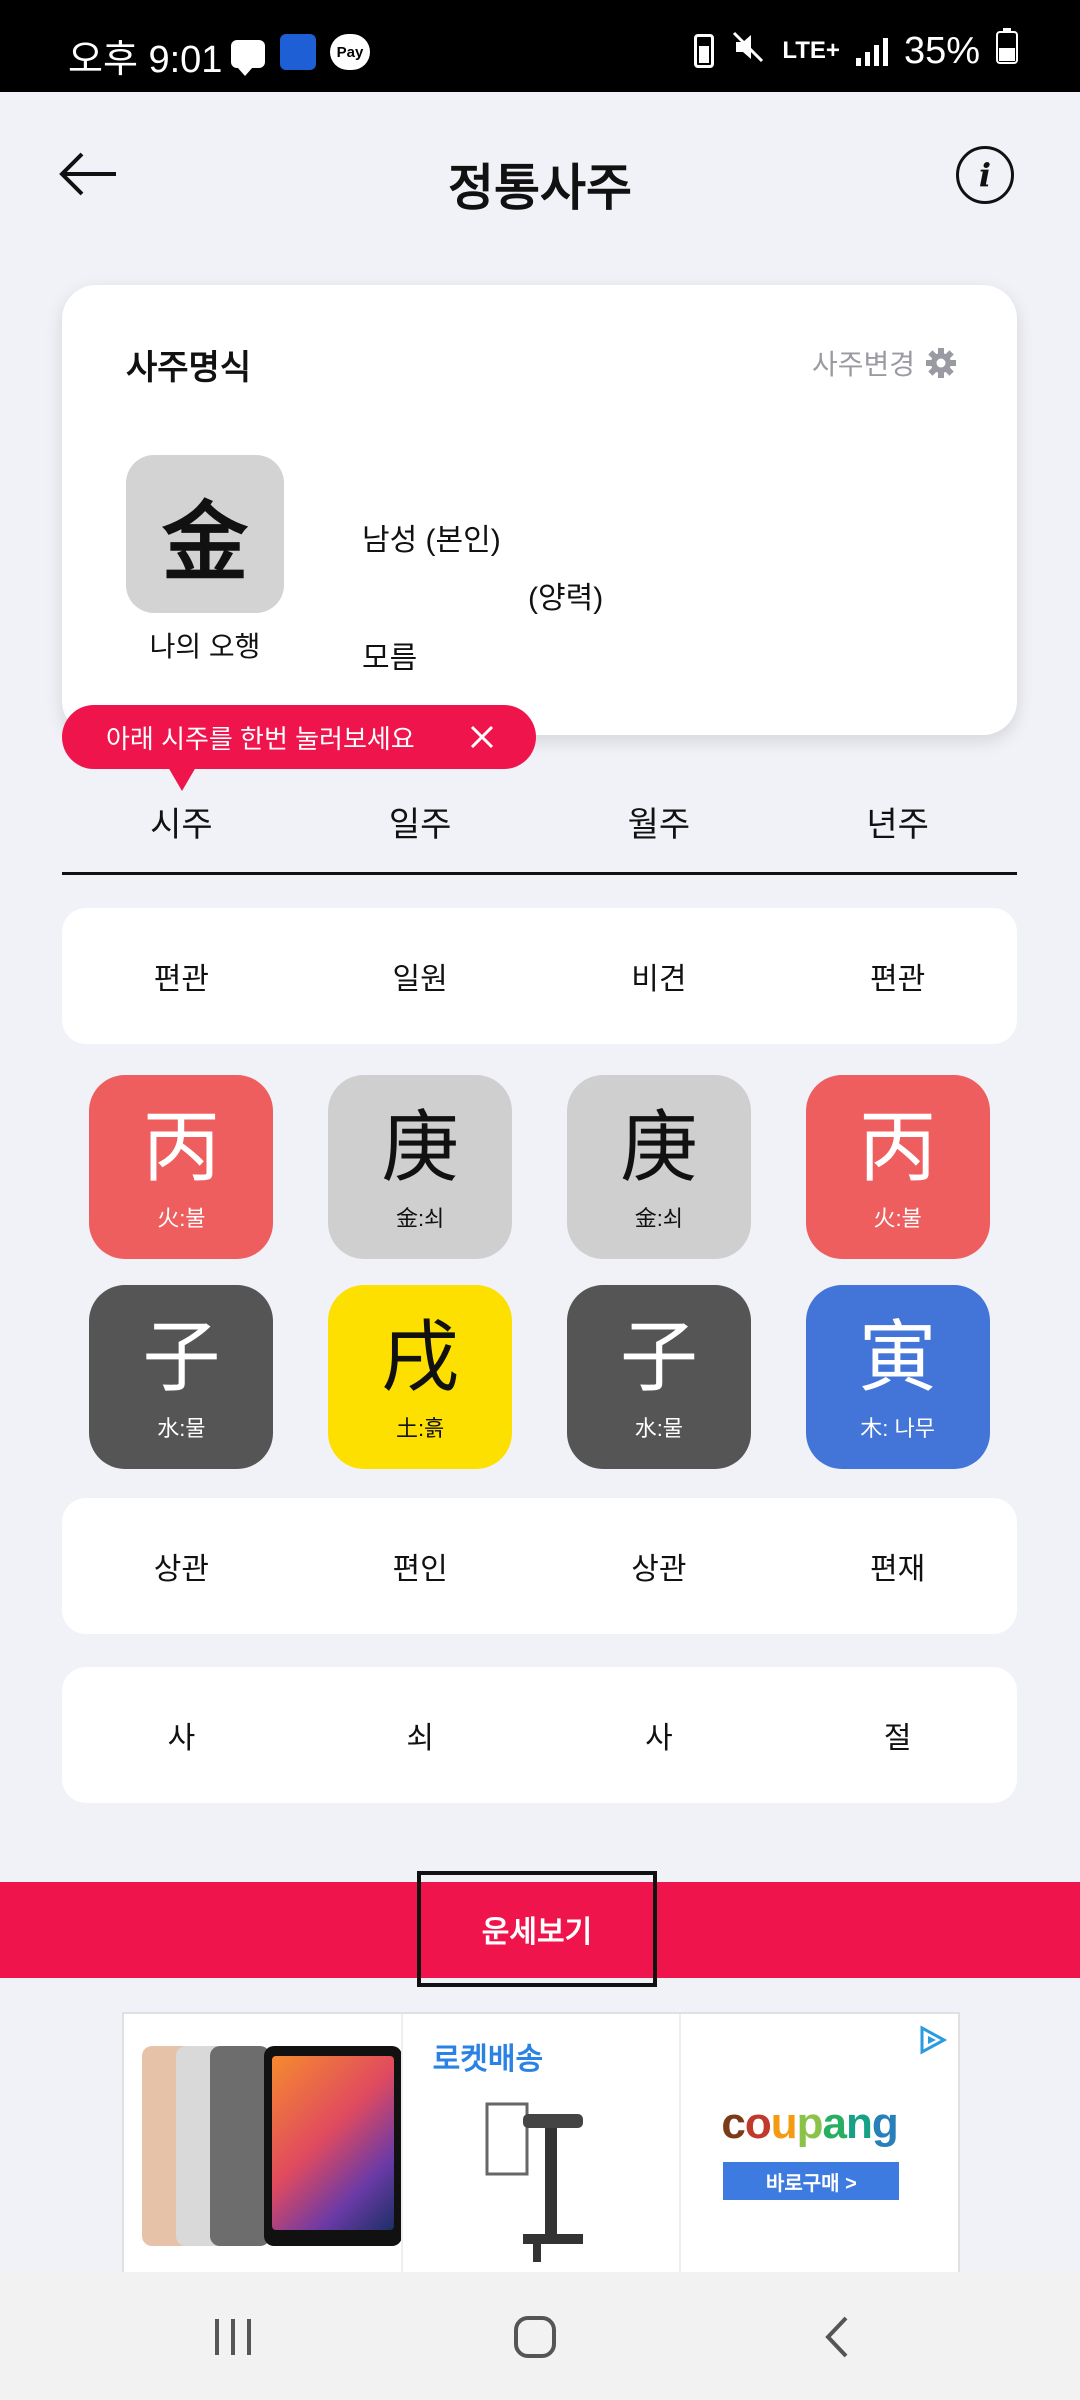  Describe the element at coordinates (431, 540) in the screenshot. I see `gender-text: 남성 (본인)` at that location.